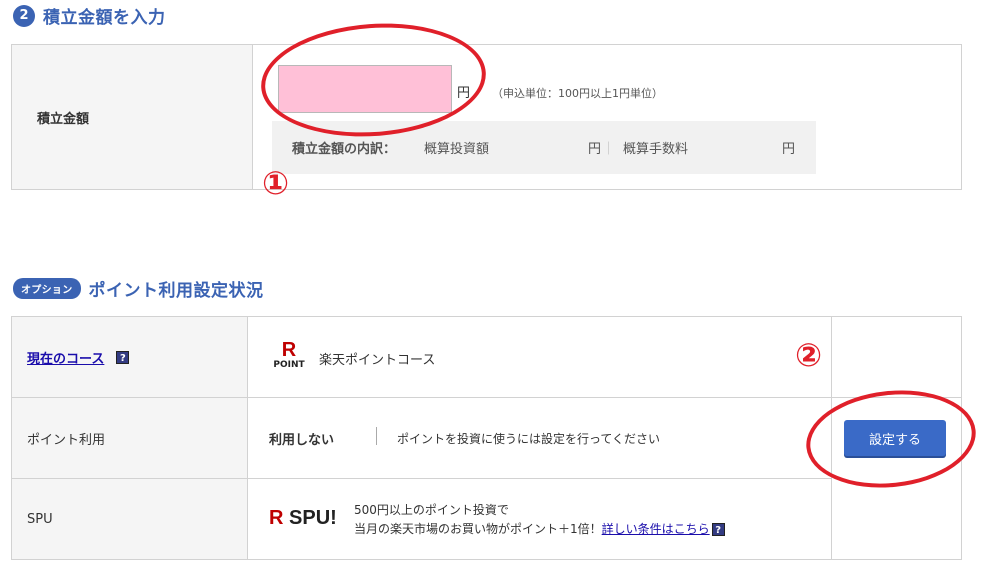 The image size is (983, 583). I want to click on annotation-marker-2: ②, so click(809, 355).